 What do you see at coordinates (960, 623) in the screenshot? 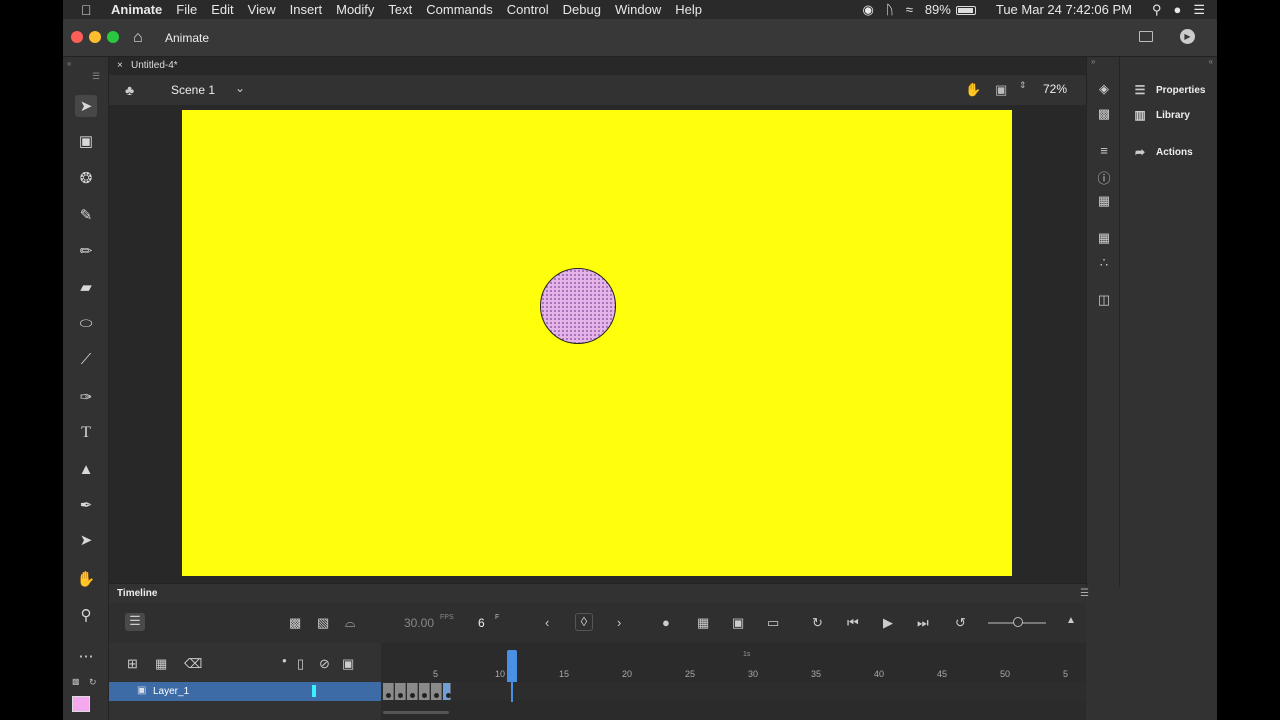
I see `rewind-icon: ↺` at bounding box center [960, 623].